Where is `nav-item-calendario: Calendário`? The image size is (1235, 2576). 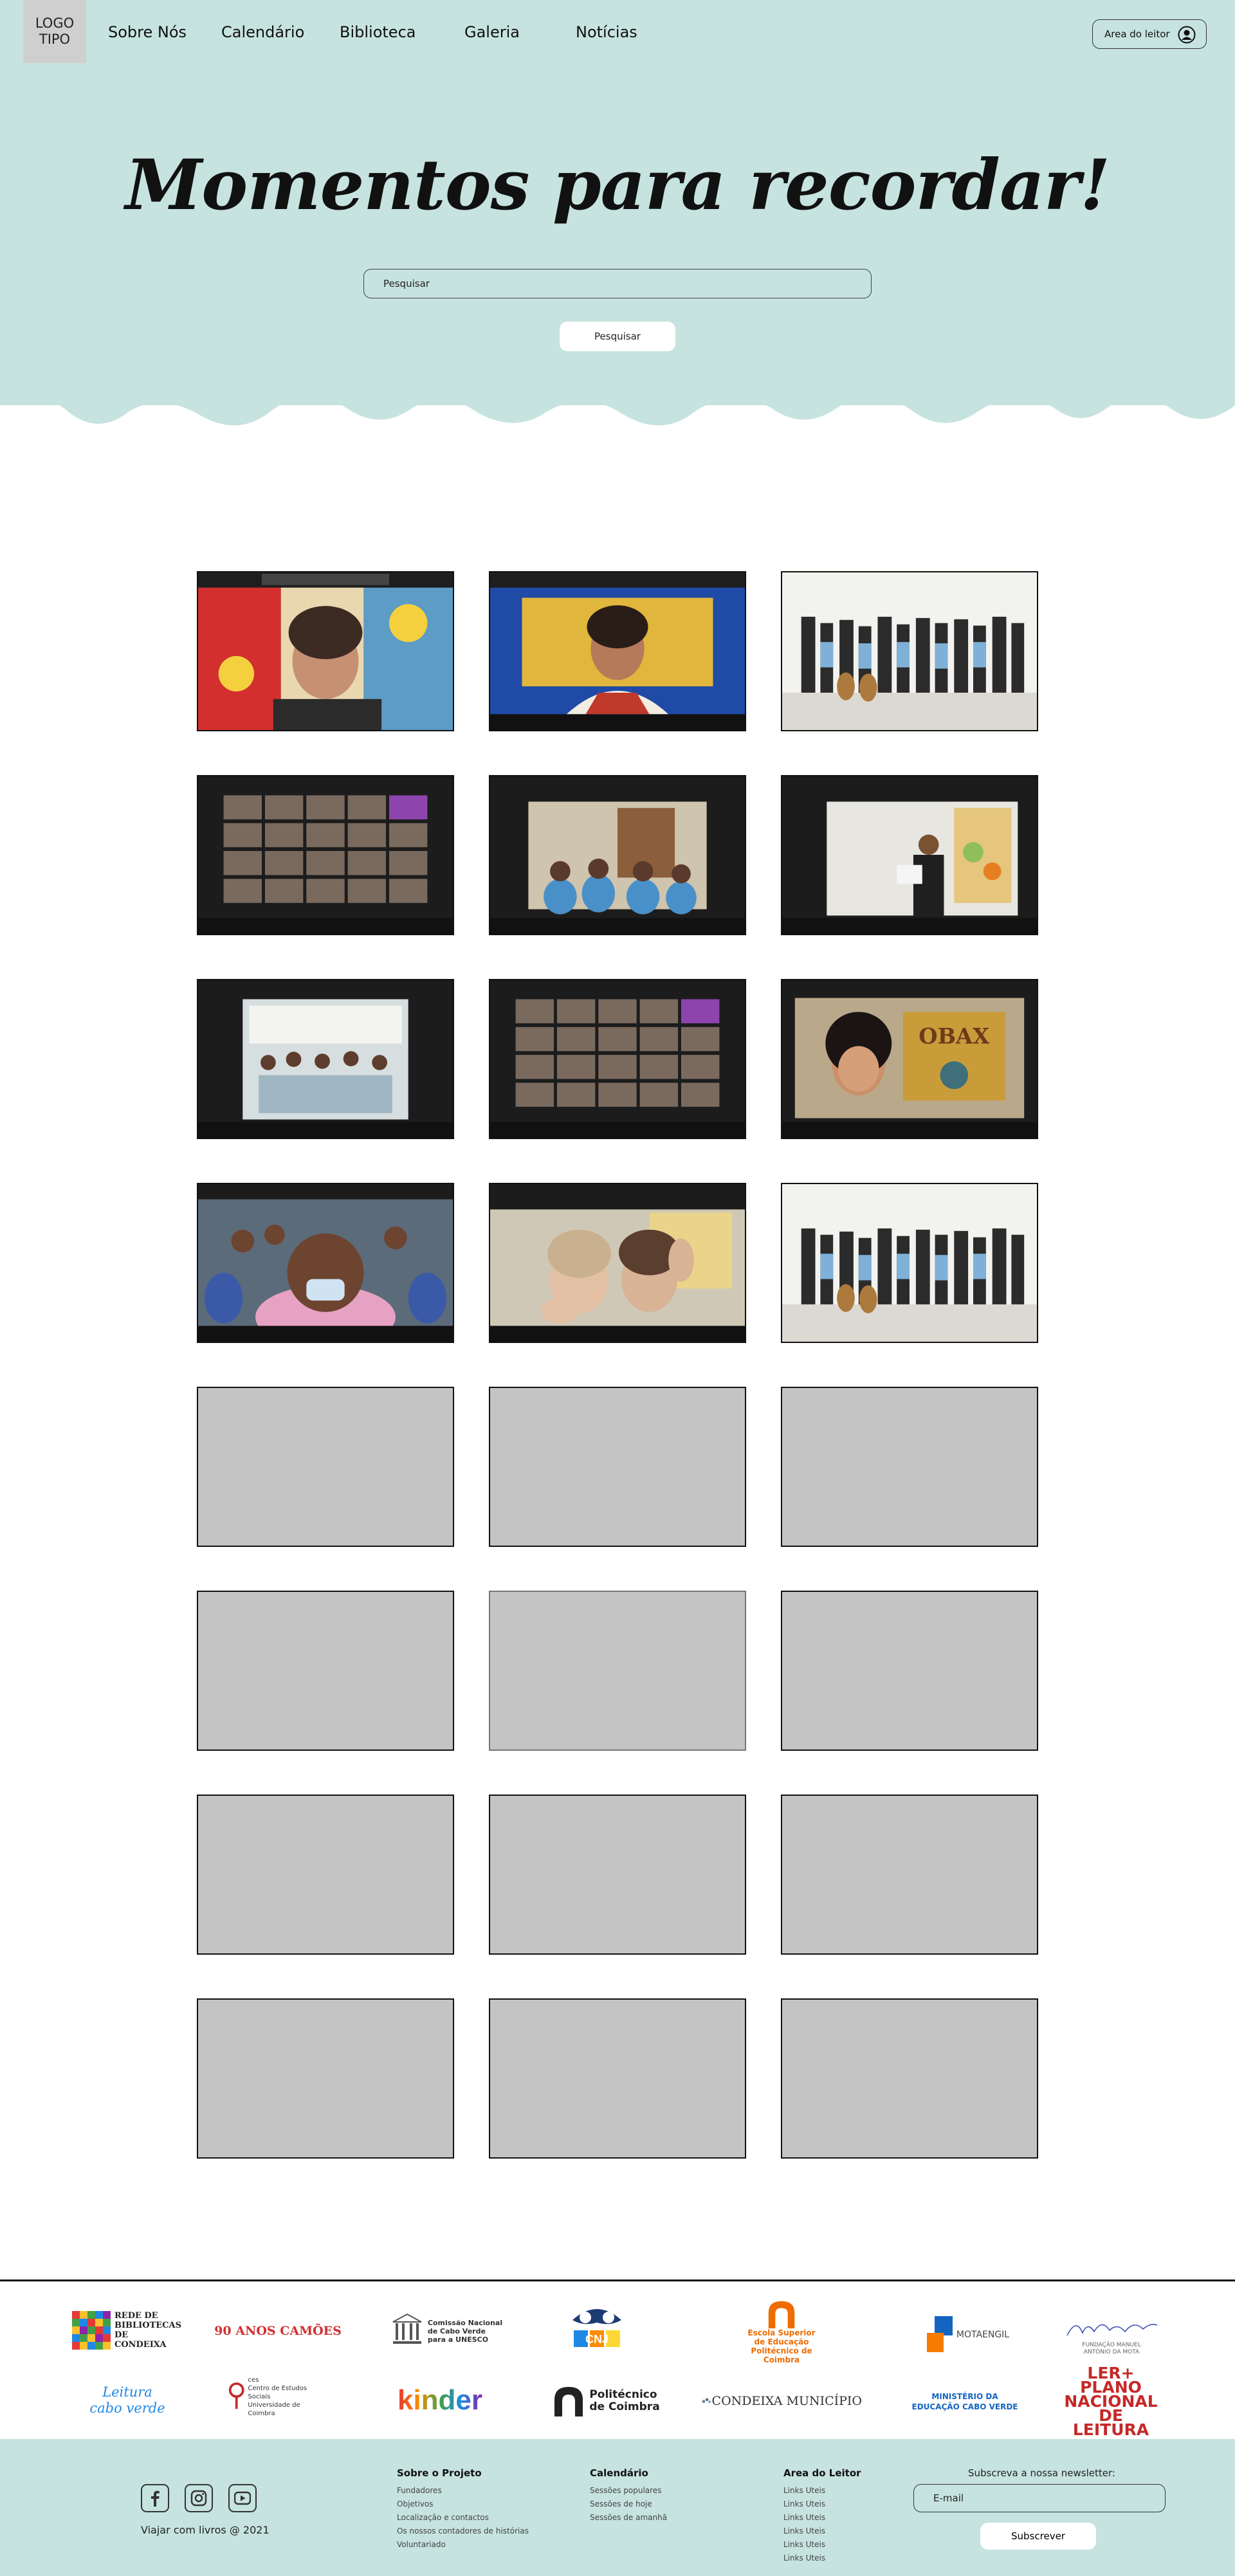
nav-item-calendario: Calendário is located at coordinates (262, 32).